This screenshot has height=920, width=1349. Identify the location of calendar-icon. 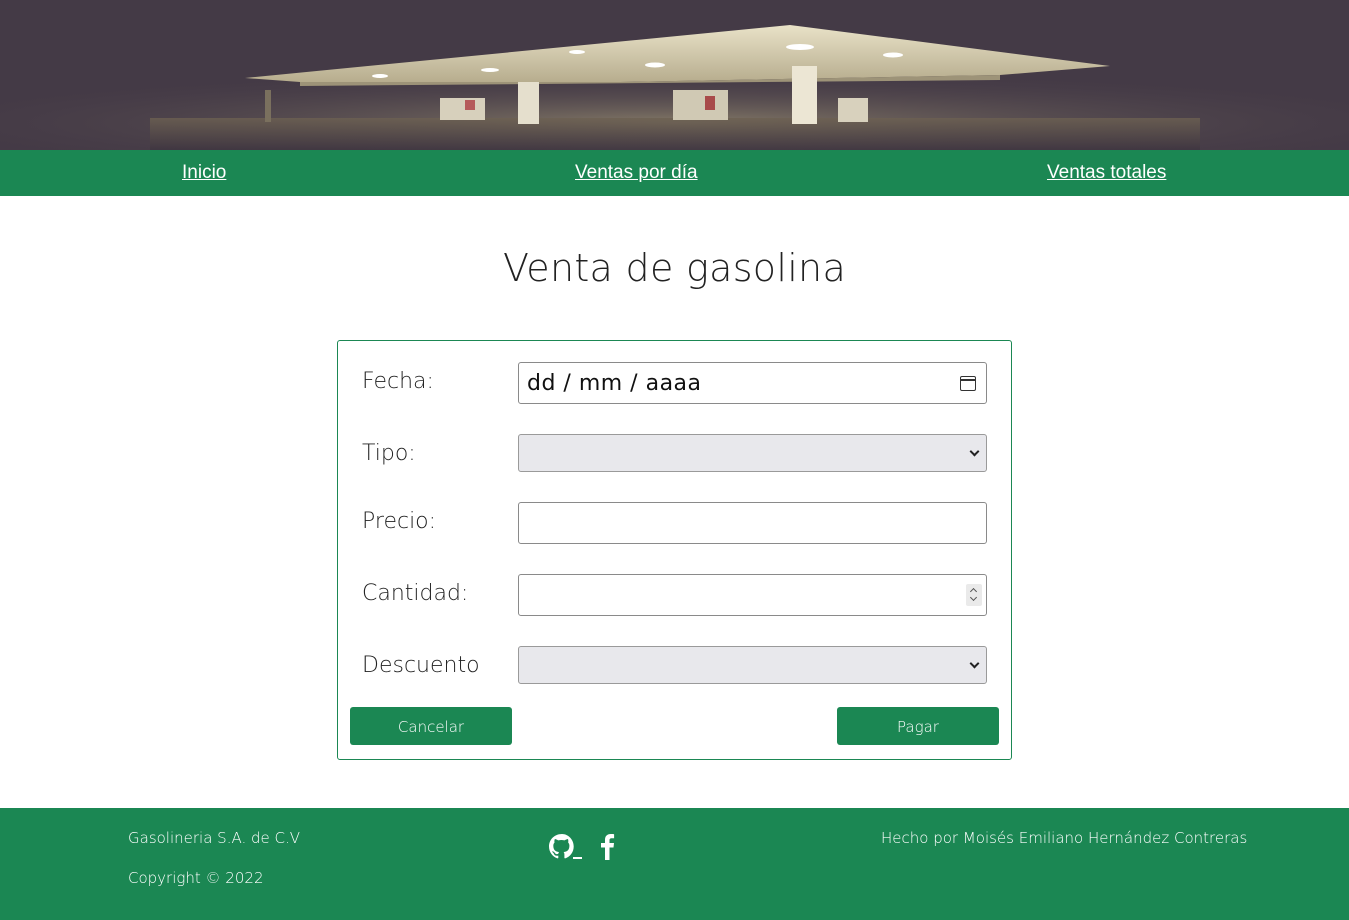
(968, 383).